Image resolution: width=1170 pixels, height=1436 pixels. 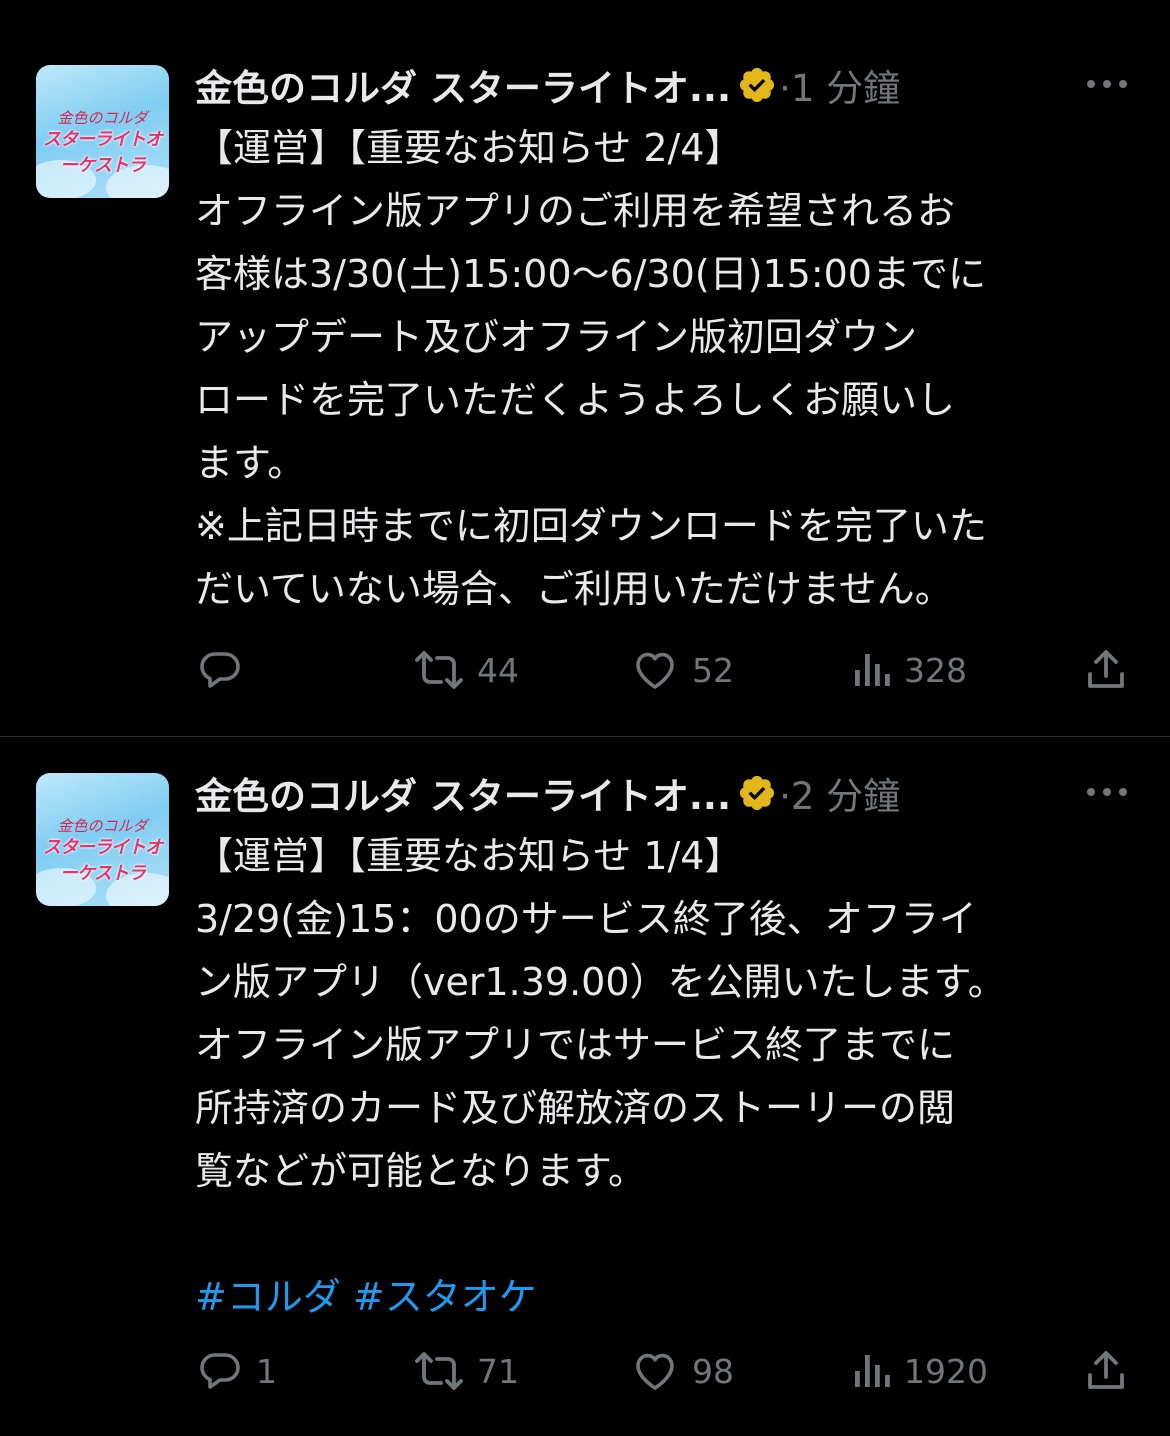 I want to click on tweet-actions: 1 71 98 1920, so click(x=585, y=1371).